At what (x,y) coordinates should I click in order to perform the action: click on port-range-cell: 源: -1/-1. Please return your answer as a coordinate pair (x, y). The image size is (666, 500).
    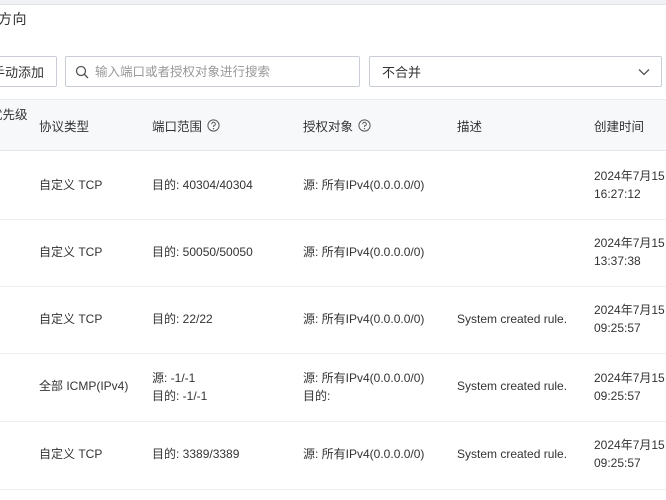
    Looking at the image, I should click on (174, 378).